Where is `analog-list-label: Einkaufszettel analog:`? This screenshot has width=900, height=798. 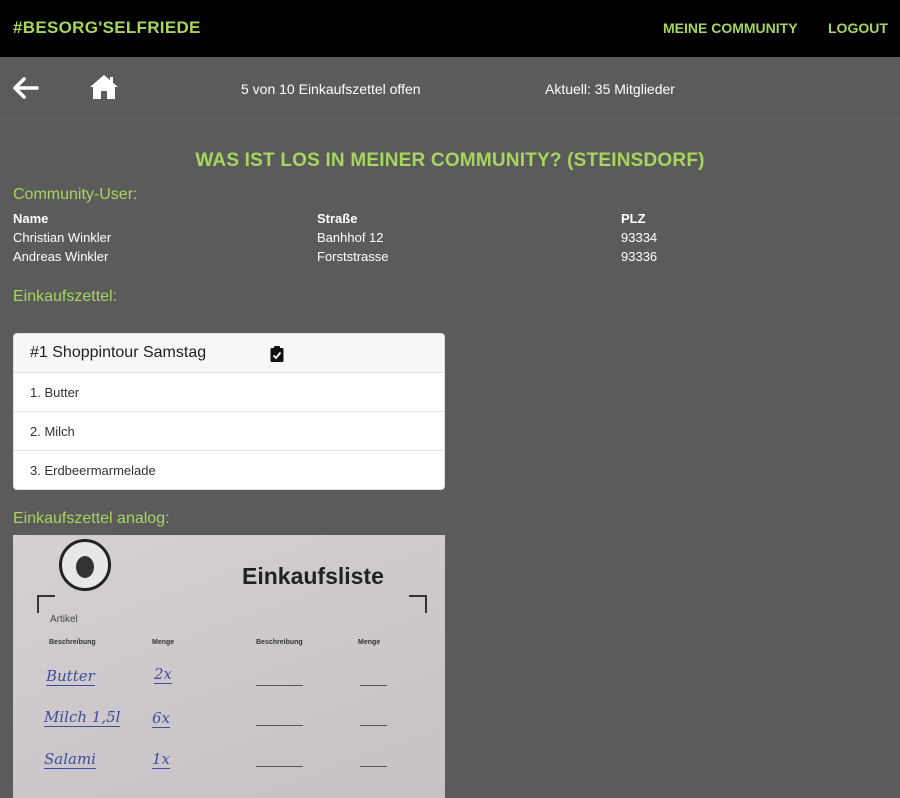
analog-list-label: Einkaufszettel analog: is located at coordinates (91, 518).